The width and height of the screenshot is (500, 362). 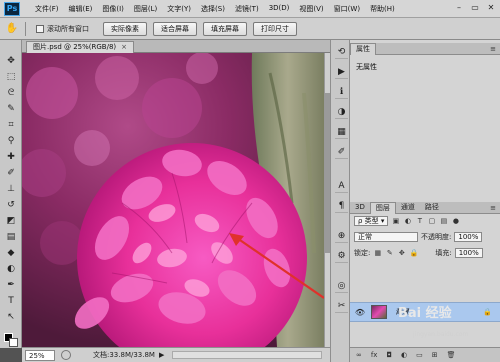 I want to click on filter-type-icon: T, so click(x=419, y=221).